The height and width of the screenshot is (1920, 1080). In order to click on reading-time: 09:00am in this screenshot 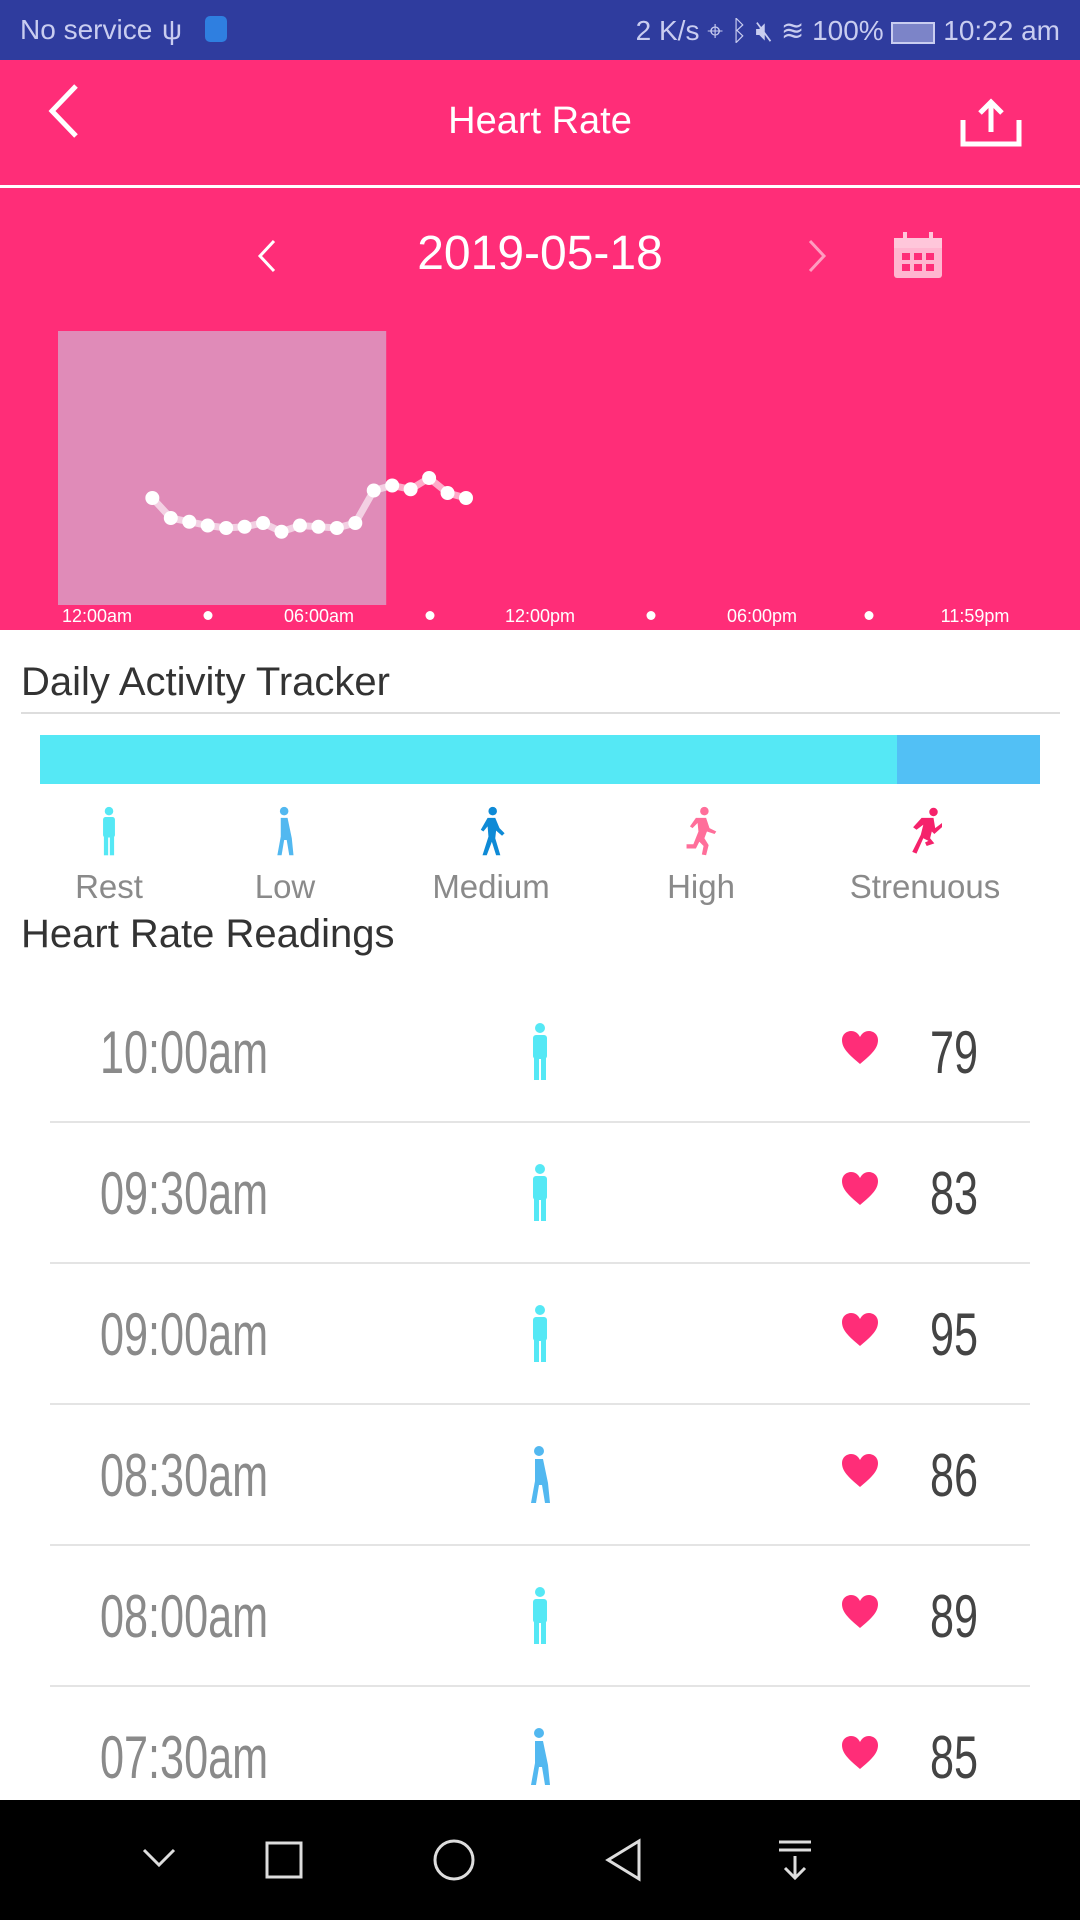, I will do `click(184, 1334)`.